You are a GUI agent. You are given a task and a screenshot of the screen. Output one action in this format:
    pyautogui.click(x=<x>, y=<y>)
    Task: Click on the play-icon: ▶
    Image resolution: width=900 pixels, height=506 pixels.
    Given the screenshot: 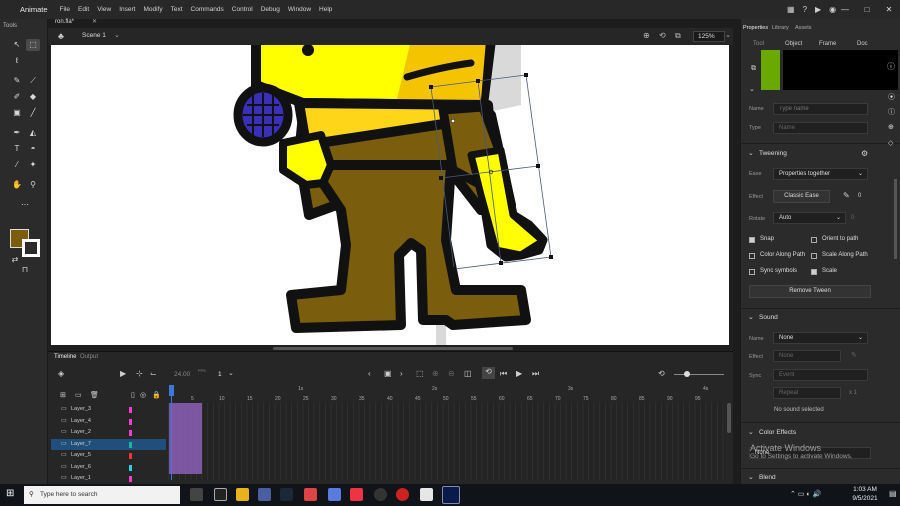 What is the action you would take?
    pyautogui.click(x=519, y=373)
    